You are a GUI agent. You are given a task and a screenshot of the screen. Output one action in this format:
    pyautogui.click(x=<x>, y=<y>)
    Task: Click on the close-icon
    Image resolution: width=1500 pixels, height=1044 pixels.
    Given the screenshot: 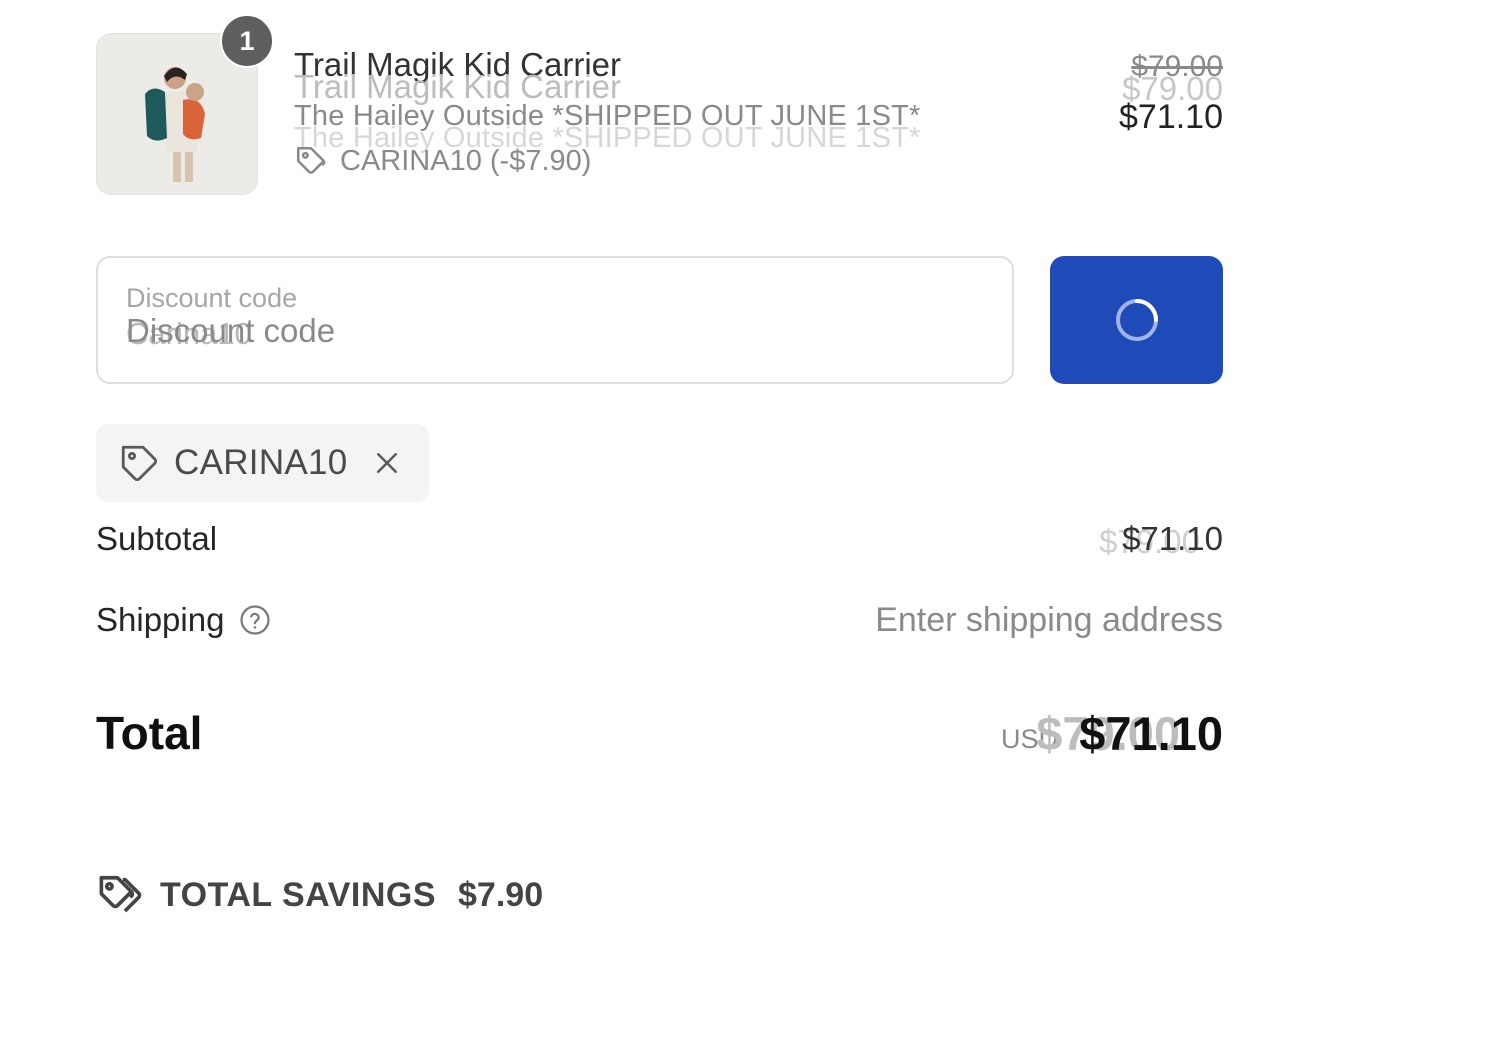 What is the action you would take?
    pyautogui.click(x=386, y=463)
    